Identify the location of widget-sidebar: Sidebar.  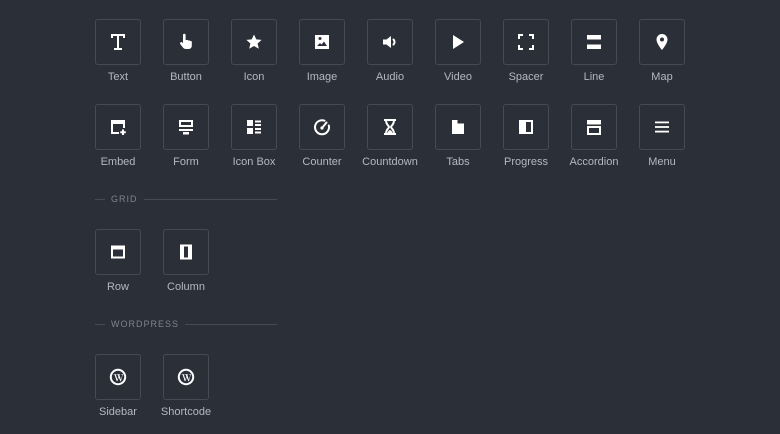
(118, 386).